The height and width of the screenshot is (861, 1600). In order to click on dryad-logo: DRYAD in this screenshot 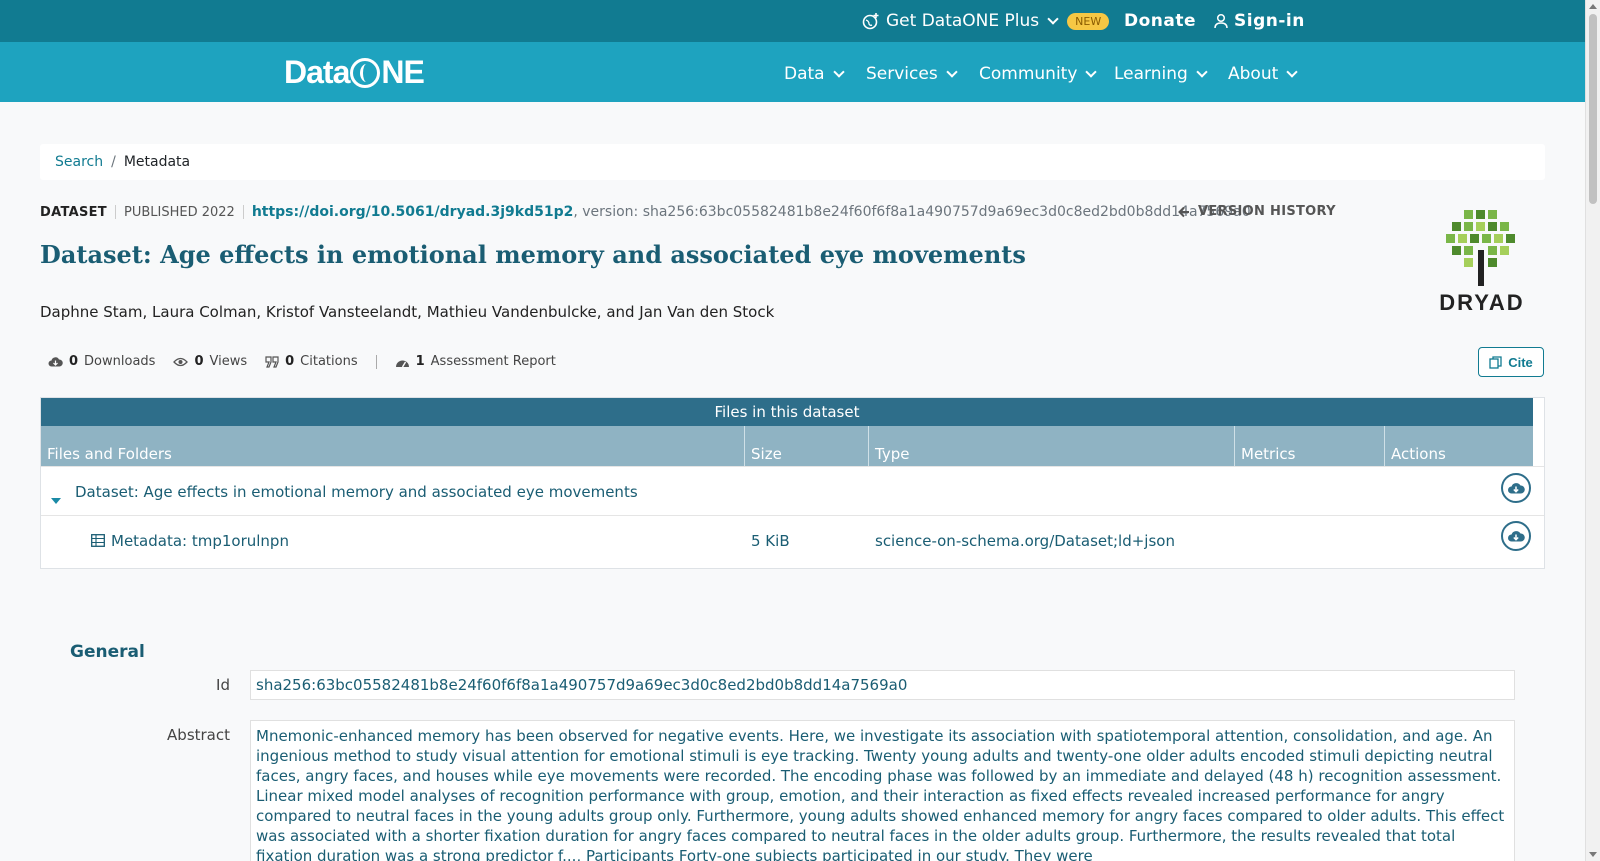, I will do `click(1482, 263)`.